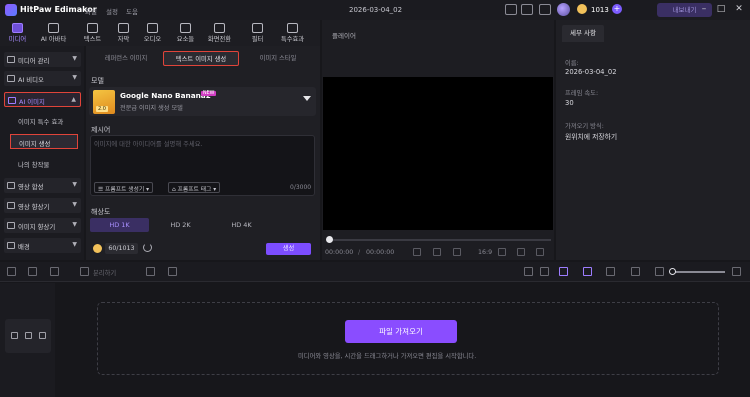 The width and height of the screenshot is (750, 397). I want to click on sidebar-sub-image-generate: 이미지 생성, so click(44, 141).